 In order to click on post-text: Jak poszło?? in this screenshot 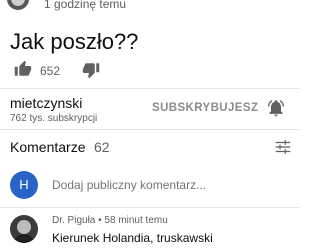, I will do `click(74, 41)`.